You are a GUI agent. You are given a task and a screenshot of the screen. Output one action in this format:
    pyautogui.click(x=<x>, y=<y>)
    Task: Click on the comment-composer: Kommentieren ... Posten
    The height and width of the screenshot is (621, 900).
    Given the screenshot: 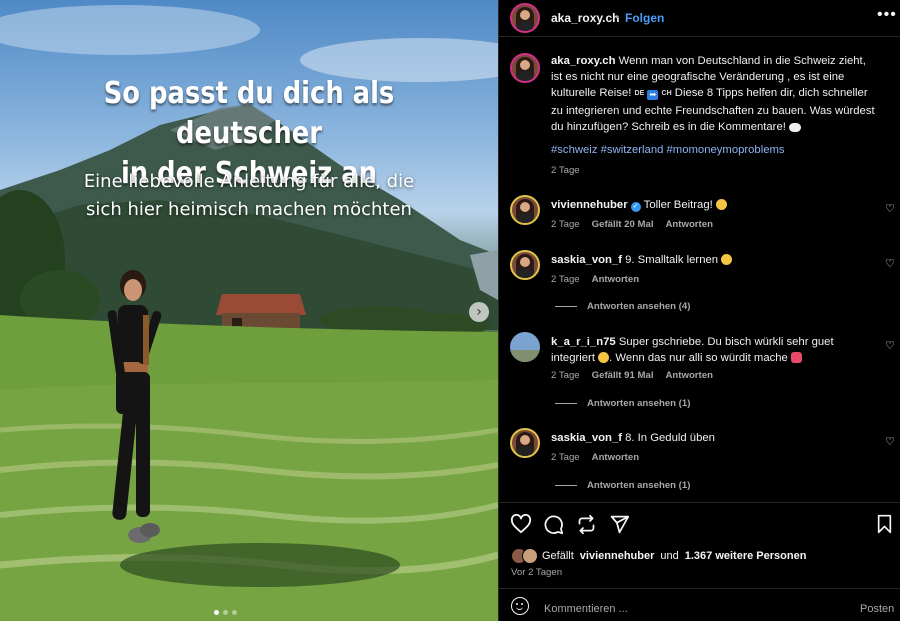 What is the action you would take?
    pyautogui.click(x=699, y=605)
    